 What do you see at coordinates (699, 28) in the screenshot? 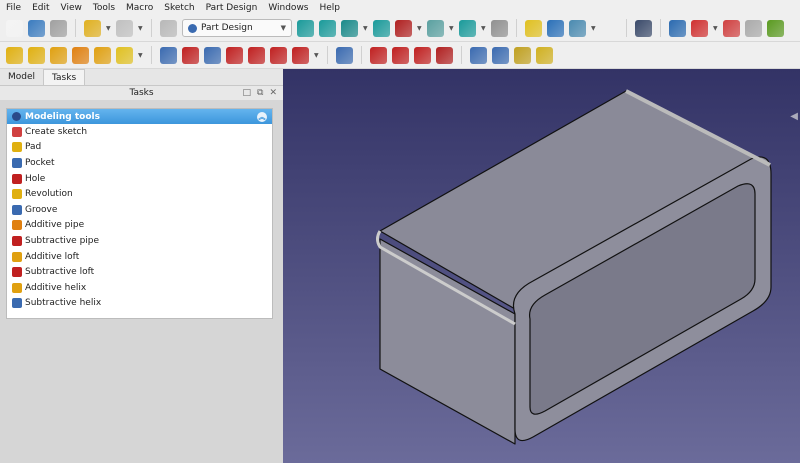
I see `sketch-icon` at bounding box center [699, 28].